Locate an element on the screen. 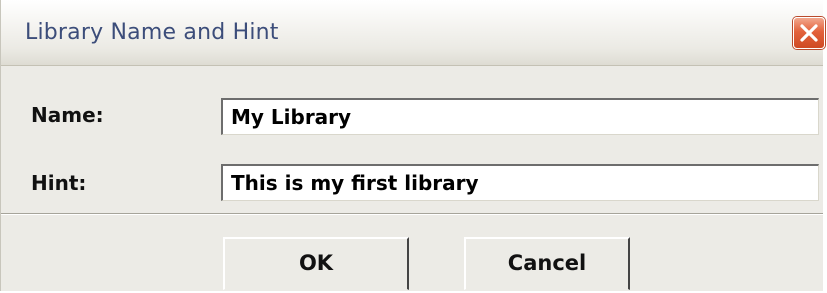  name-label: Name: is located at coordinates (67, 115).